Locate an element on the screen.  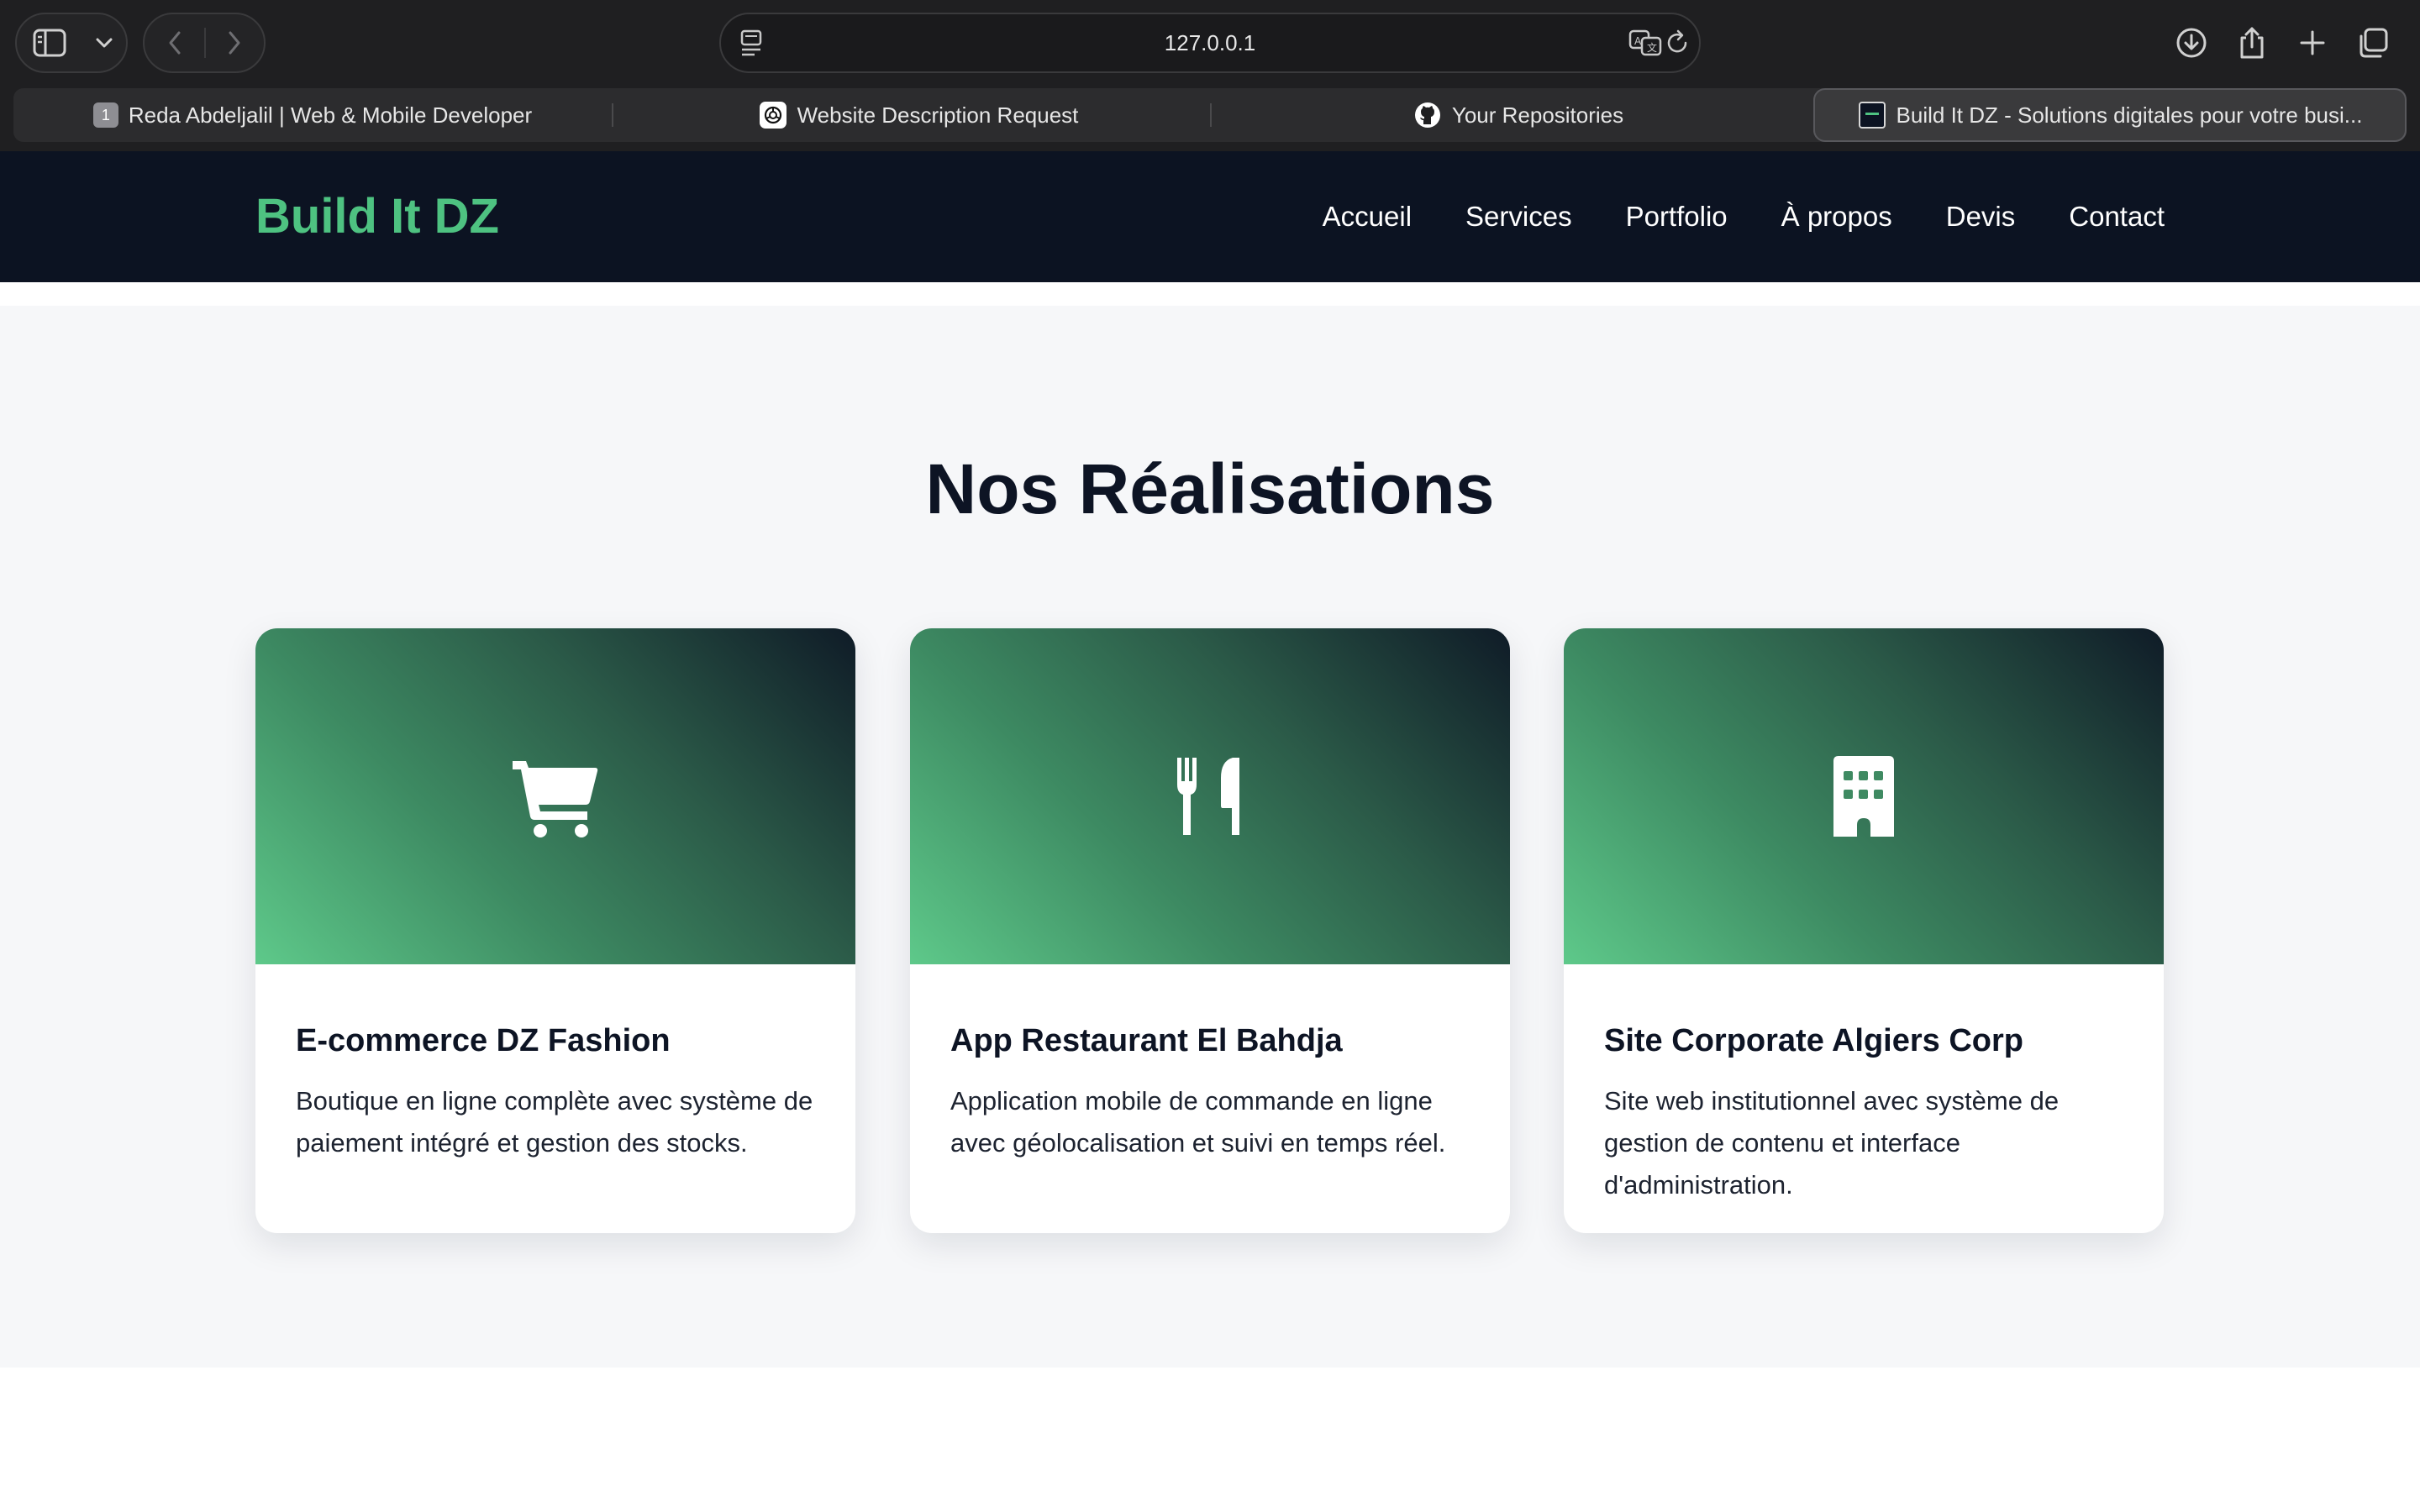
download-icon is located at coordinates (2191, 43).